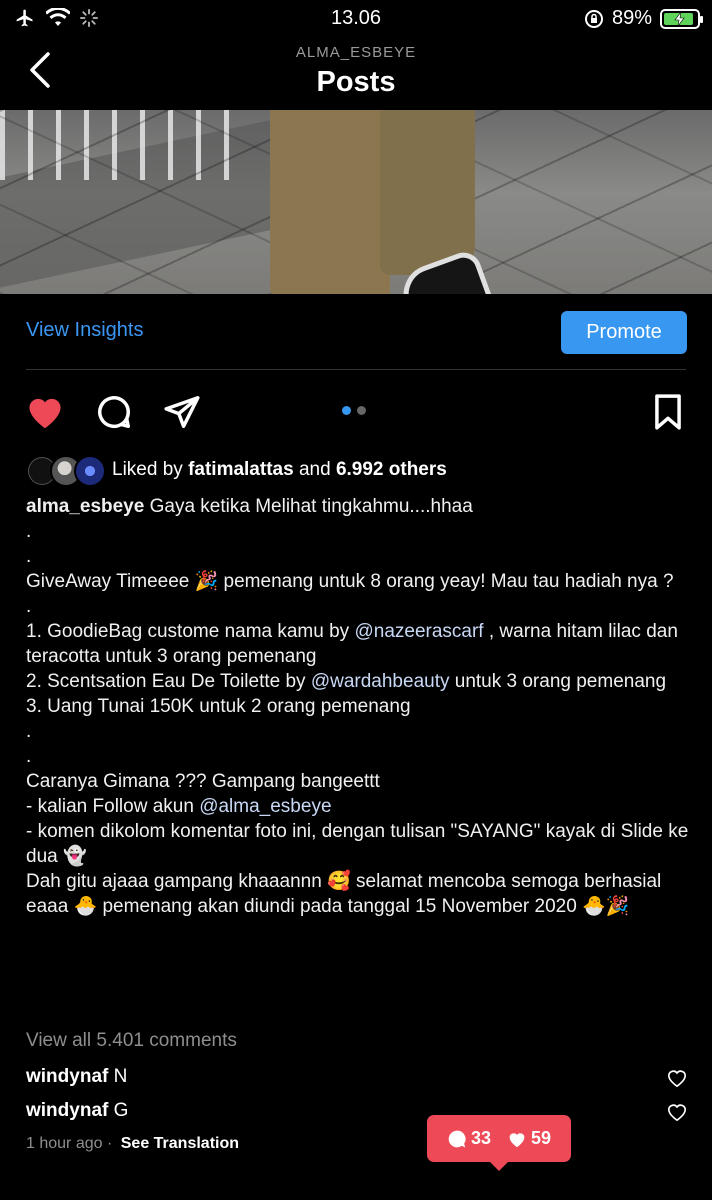 This screenshot has width=712, height=1200. What do you see at coordinates (314, 469) in the screenshot?
I see `likes-connector: and` at bounding box center [314, 469].